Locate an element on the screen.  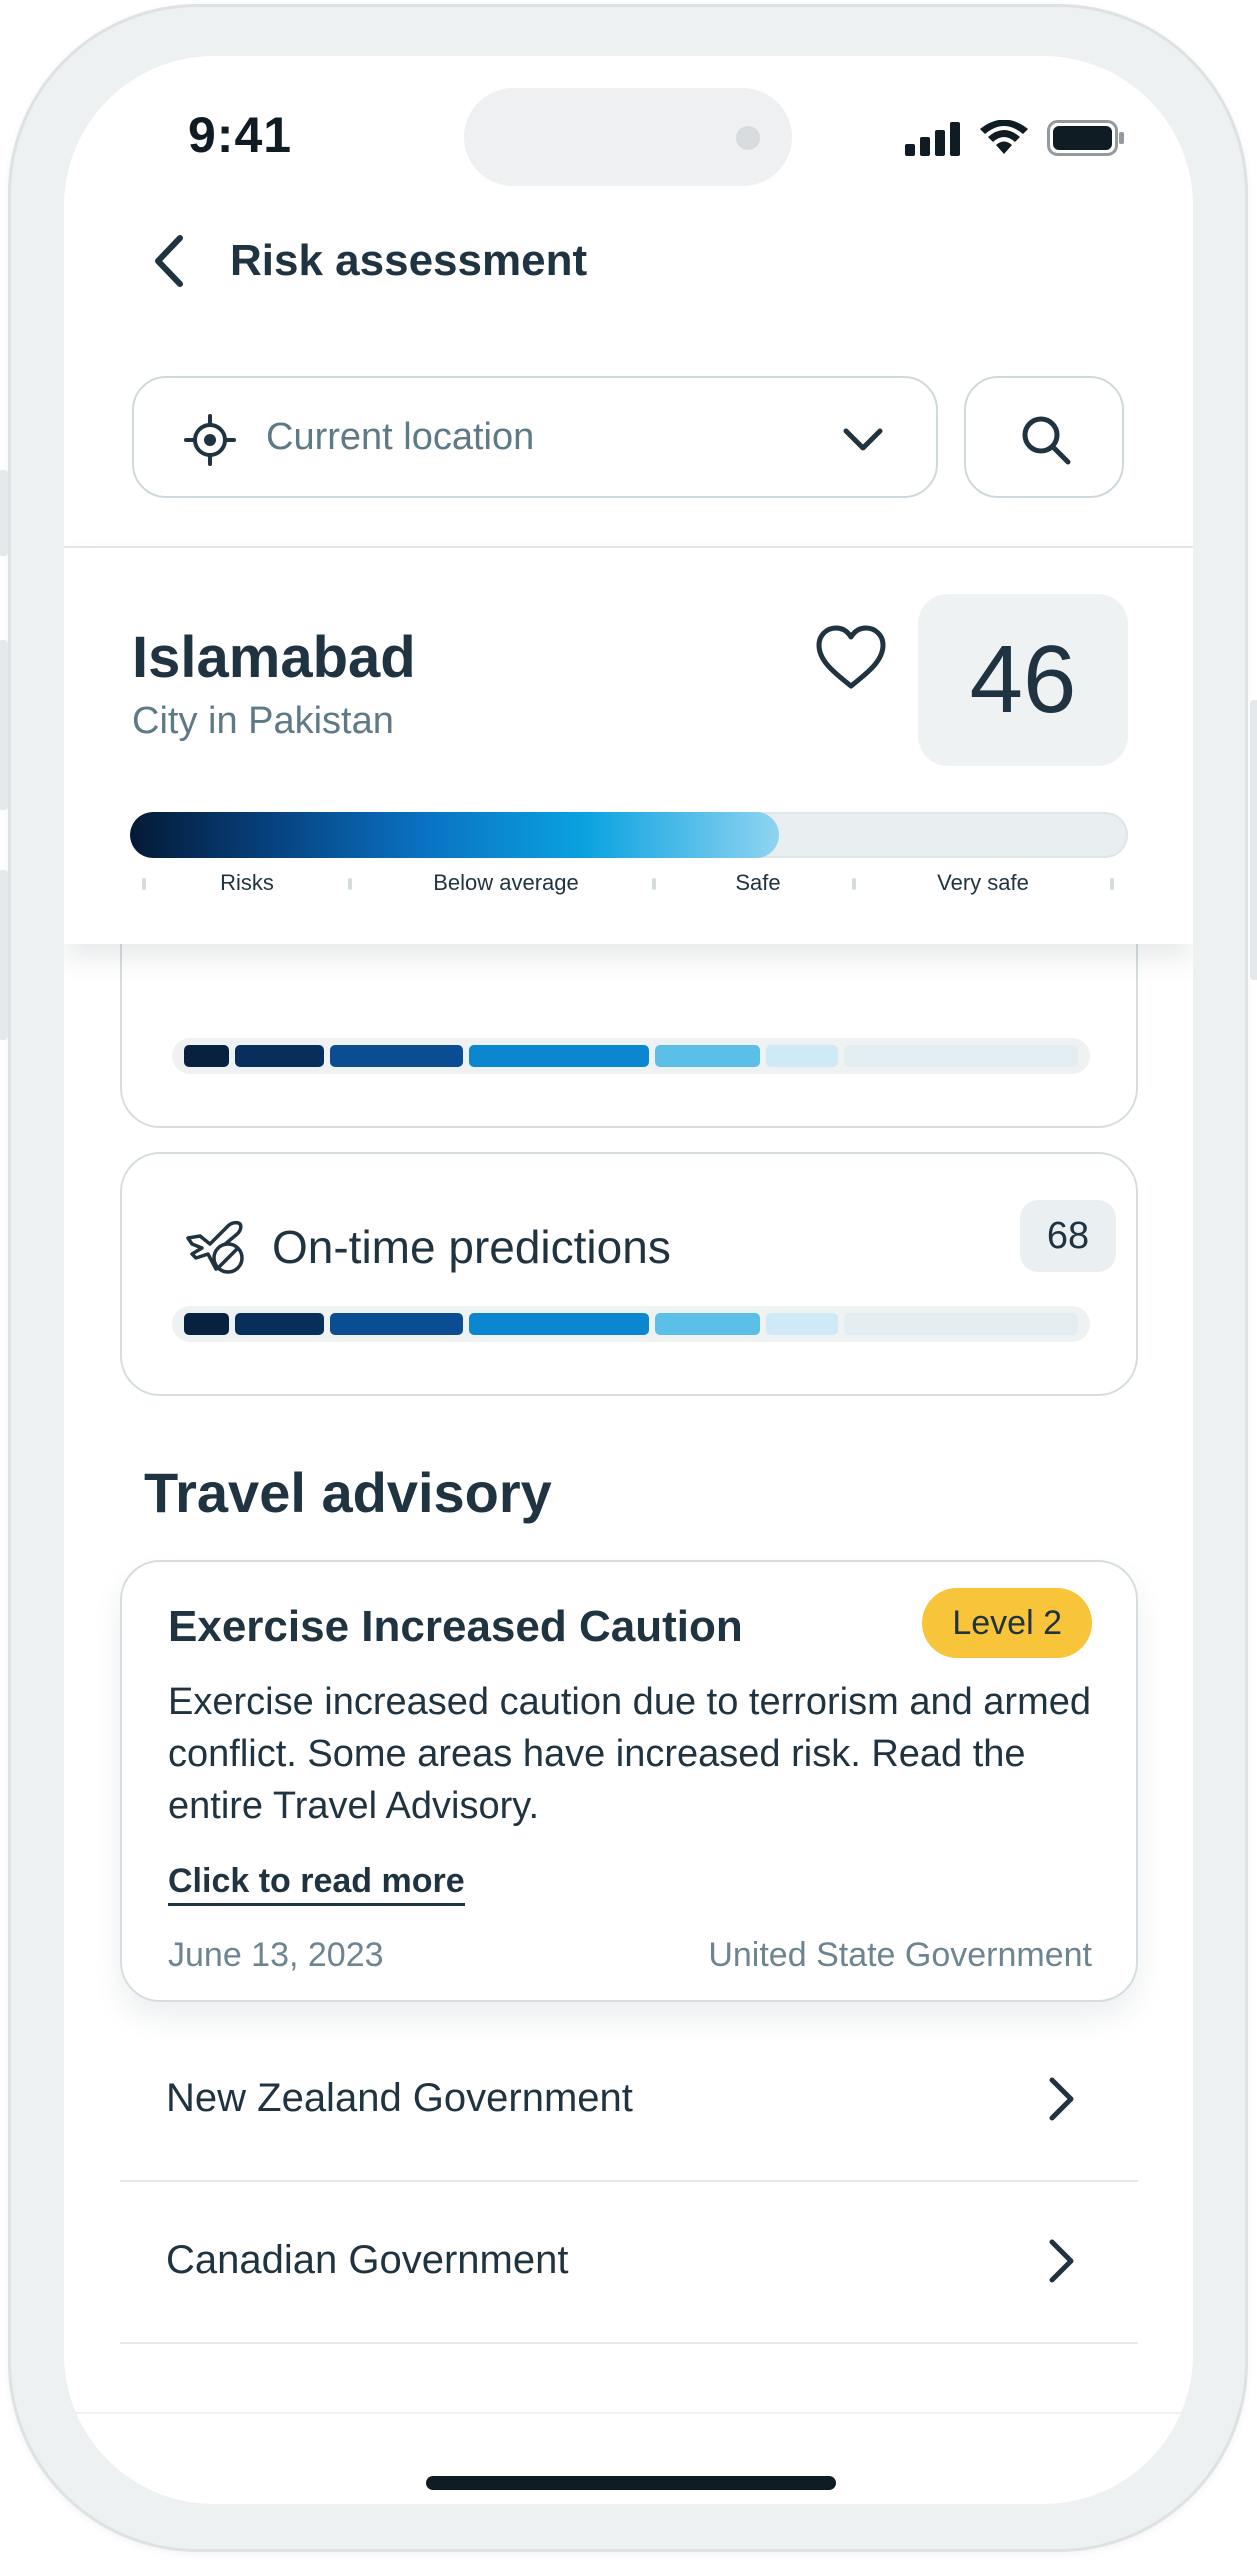
safety-score-bar is located at coordinates (629, 835).